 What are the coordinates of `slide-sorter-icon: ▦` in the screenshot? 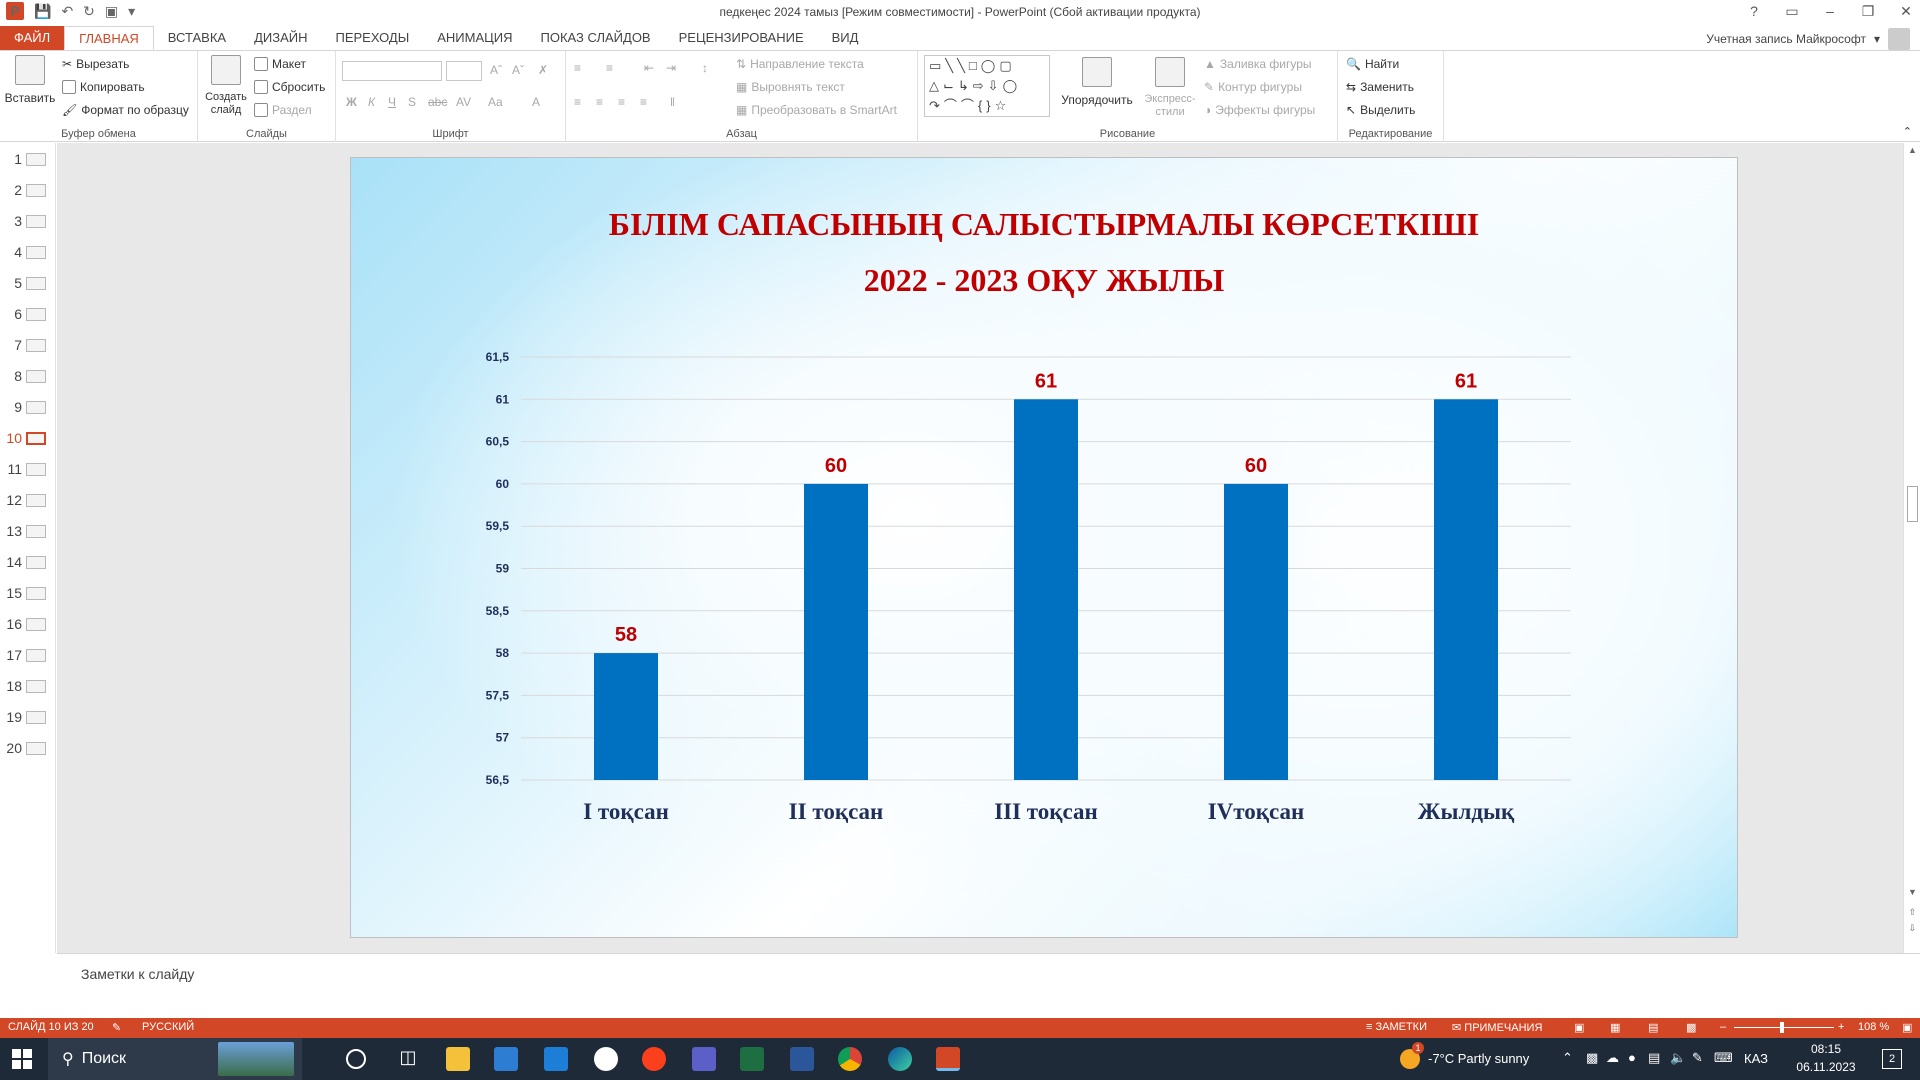 It's located at (1615, 1027).